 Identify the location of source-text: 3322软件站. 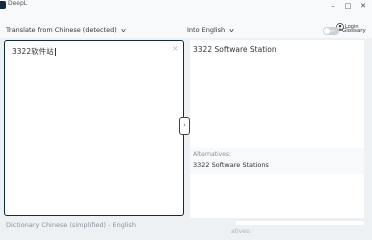
(34, 51).